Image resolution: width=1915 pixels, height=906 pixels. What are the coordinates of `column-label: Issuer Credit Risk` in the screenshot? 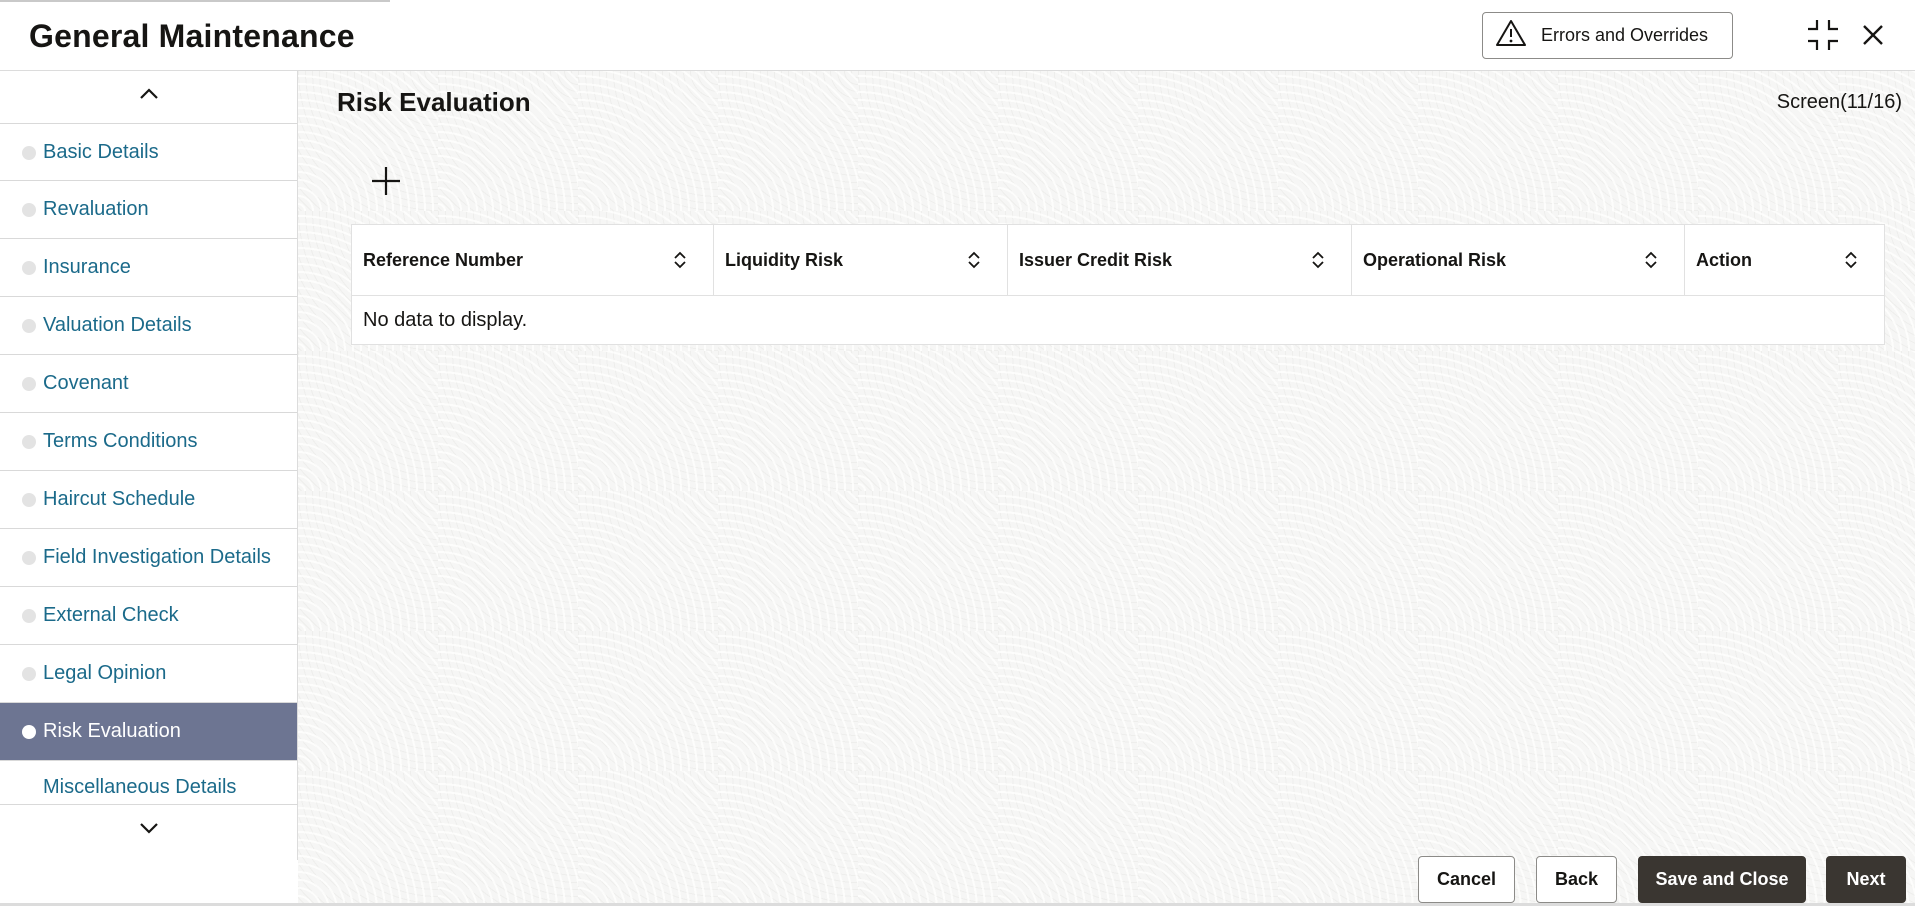 It's located at (1096, 259).